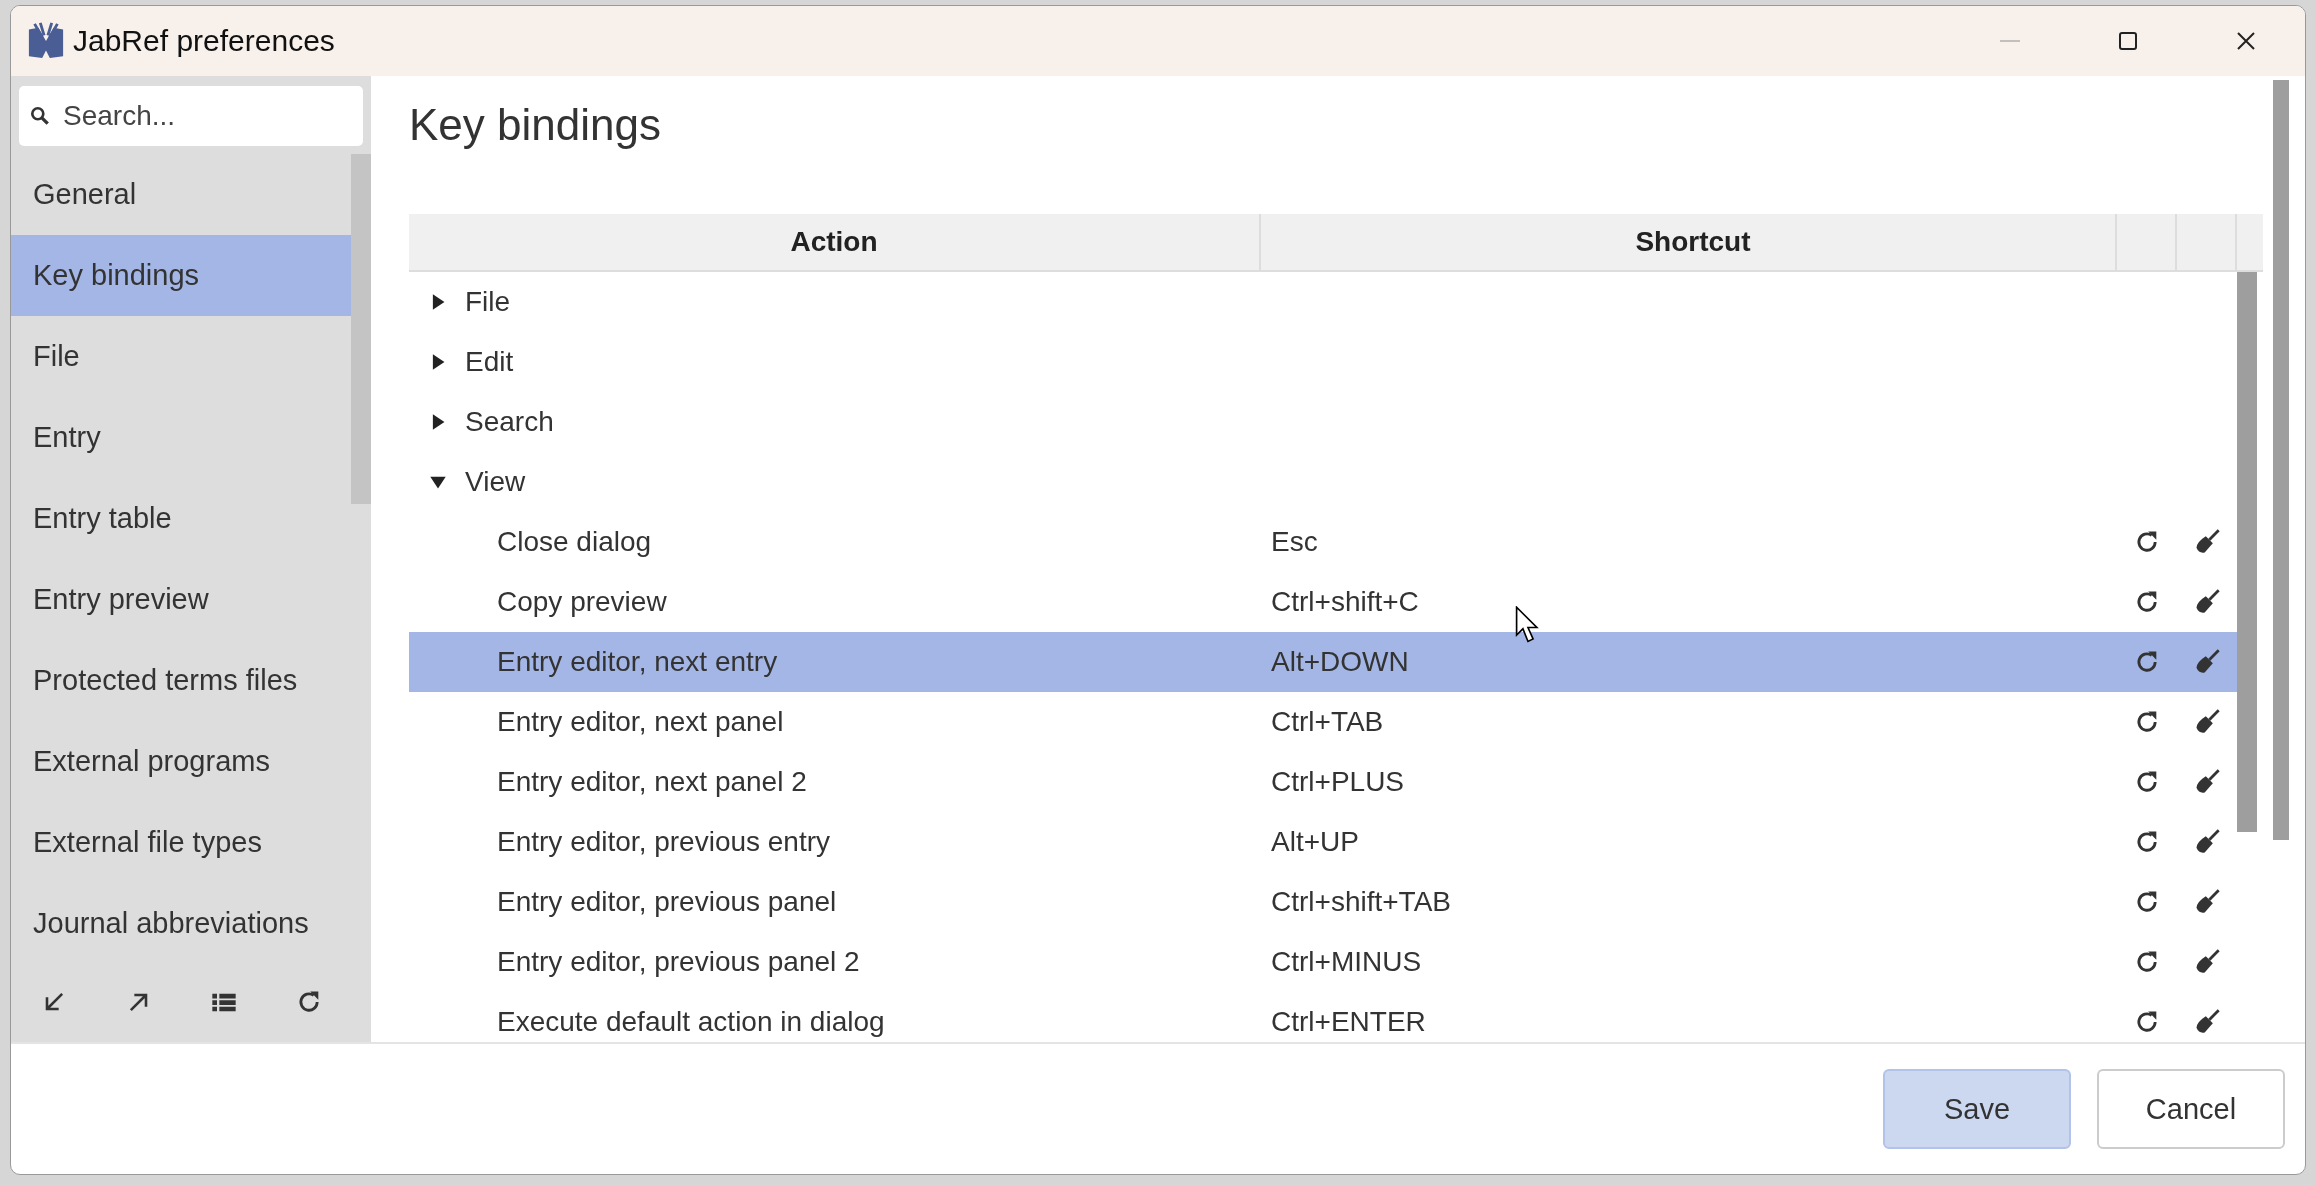 The width and height of the screenshot is (2316, 1186). I want to click on table-row: Entry editor, next panel Ctrl+TAB, so click(1323, 722).